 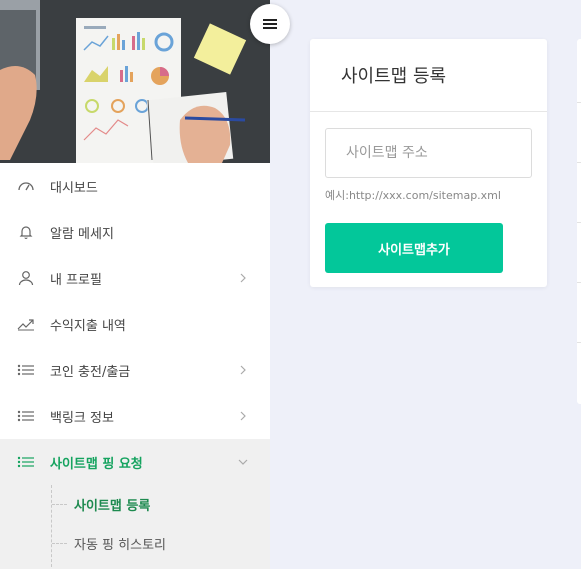 I want to click on bell-icon, so click(x=26, y=232).